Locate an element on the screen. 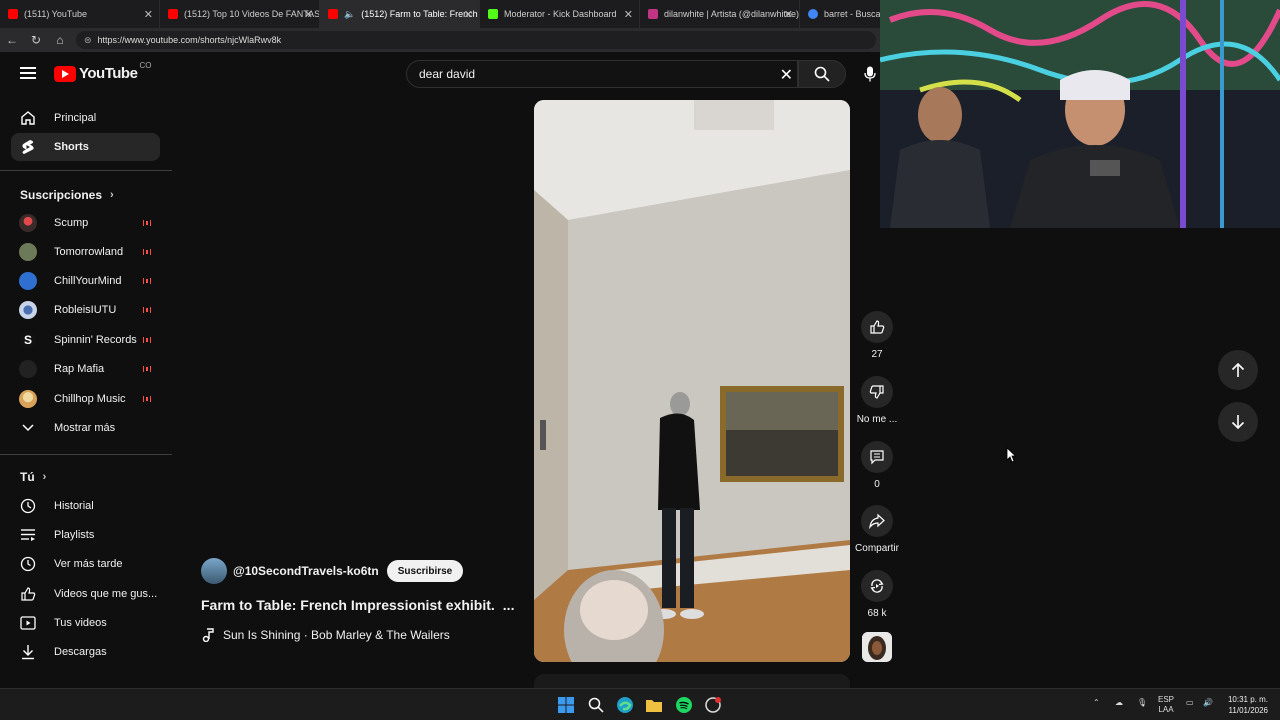 The image size is (1280, 720). you-heading: Tú › is located at coordinates (33, 477).